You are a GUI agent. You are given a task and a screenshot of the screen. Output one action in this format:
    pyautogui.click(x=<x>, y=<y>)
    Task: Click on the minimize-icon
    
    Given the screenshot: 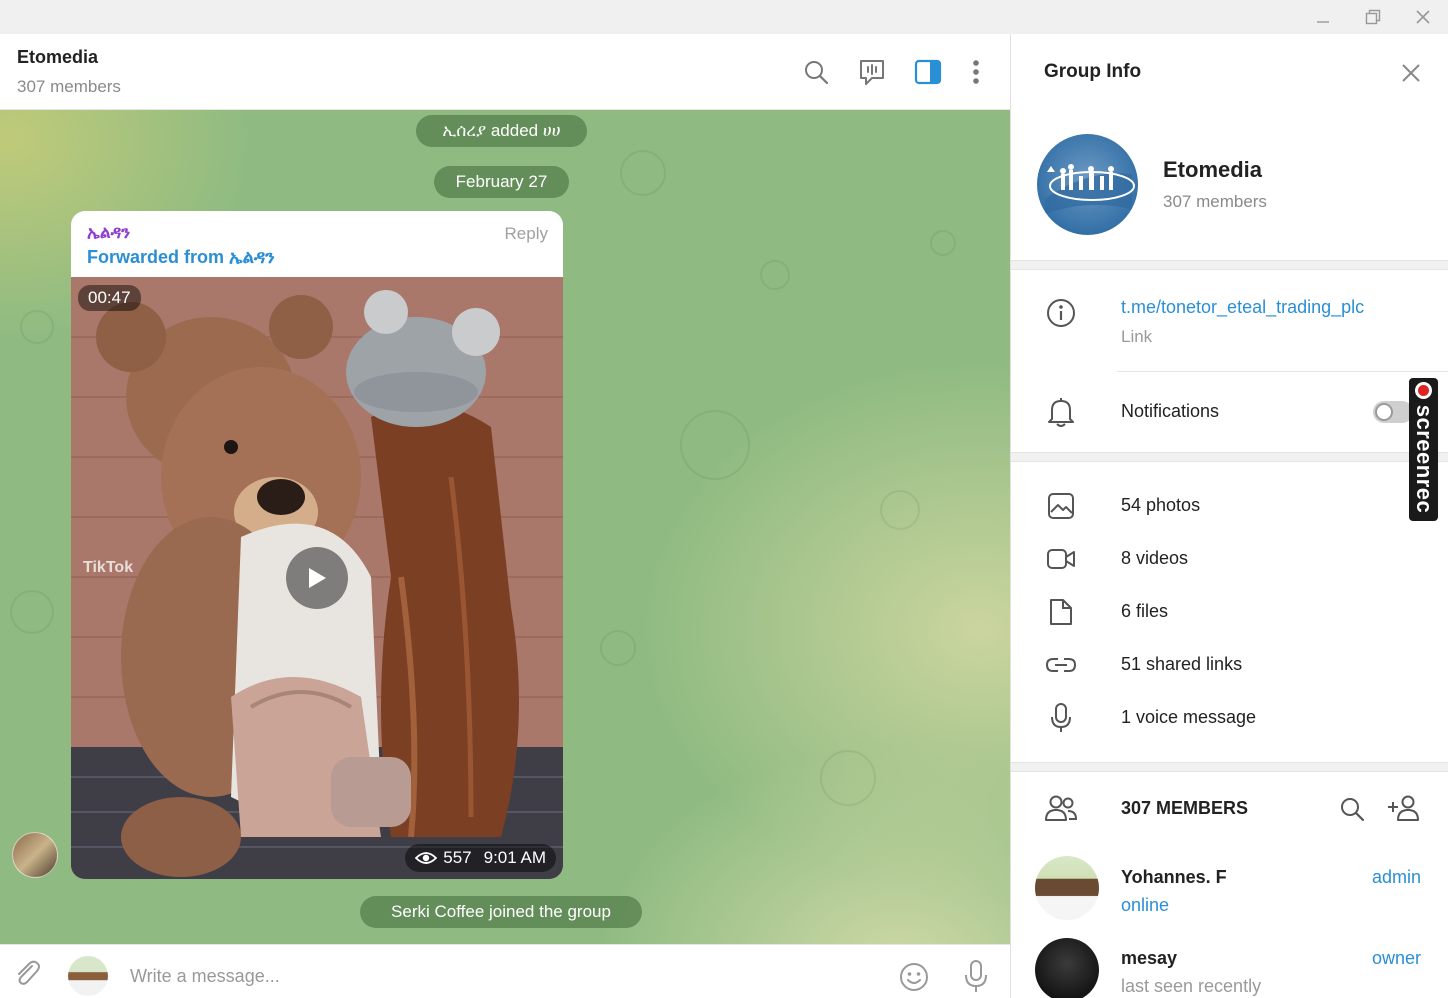 What is the action you would take?
    pyautogui.click(x=1323, y=17)
    